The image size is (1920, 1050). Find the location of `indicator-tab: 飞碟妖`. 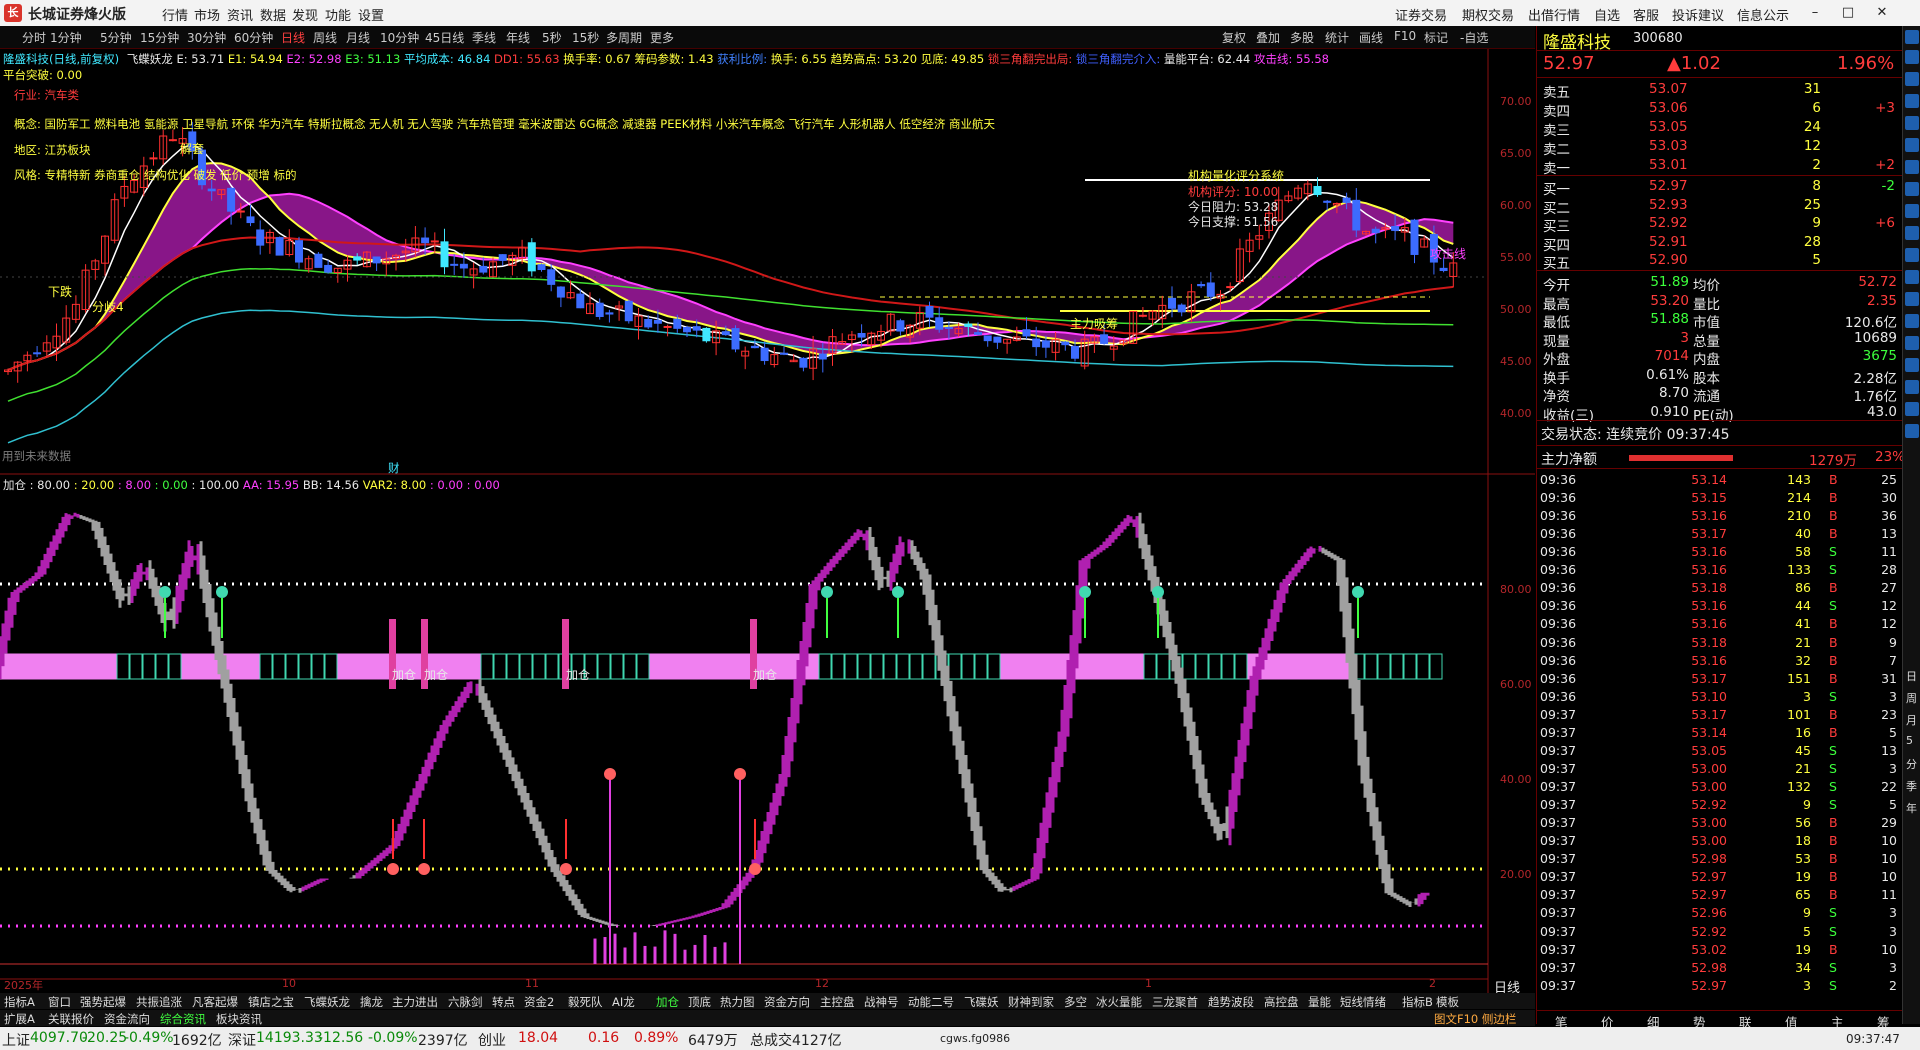

indicator-tab: 飞碟妖 is located at coordinates (981, 1002).